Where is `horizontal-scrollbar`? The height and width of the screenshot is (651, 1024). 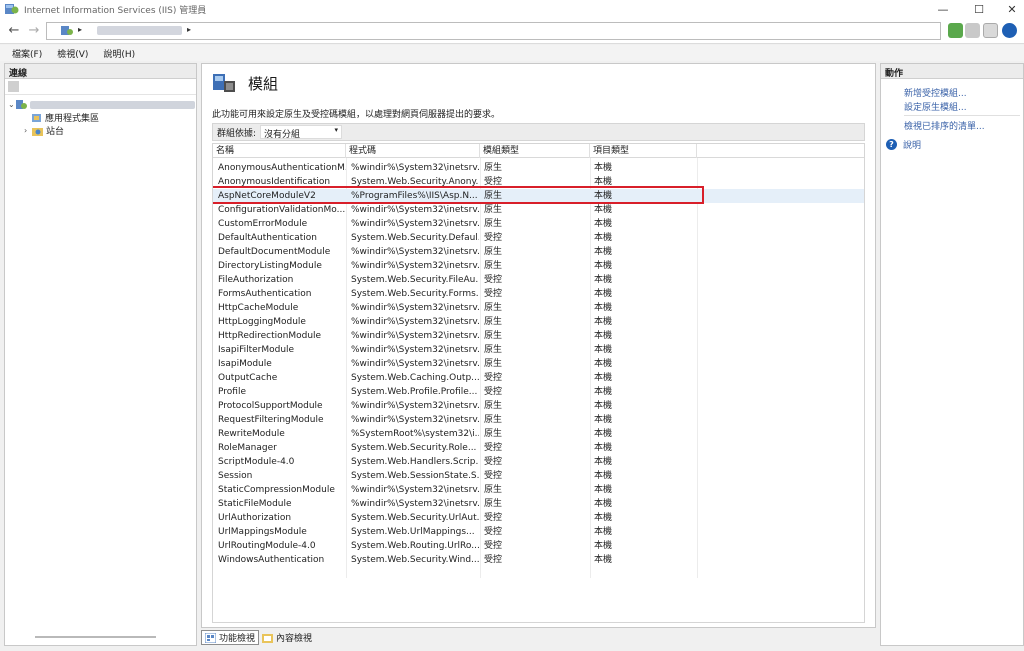 horizontal-scrollbar is located at coordinates (95, 637).